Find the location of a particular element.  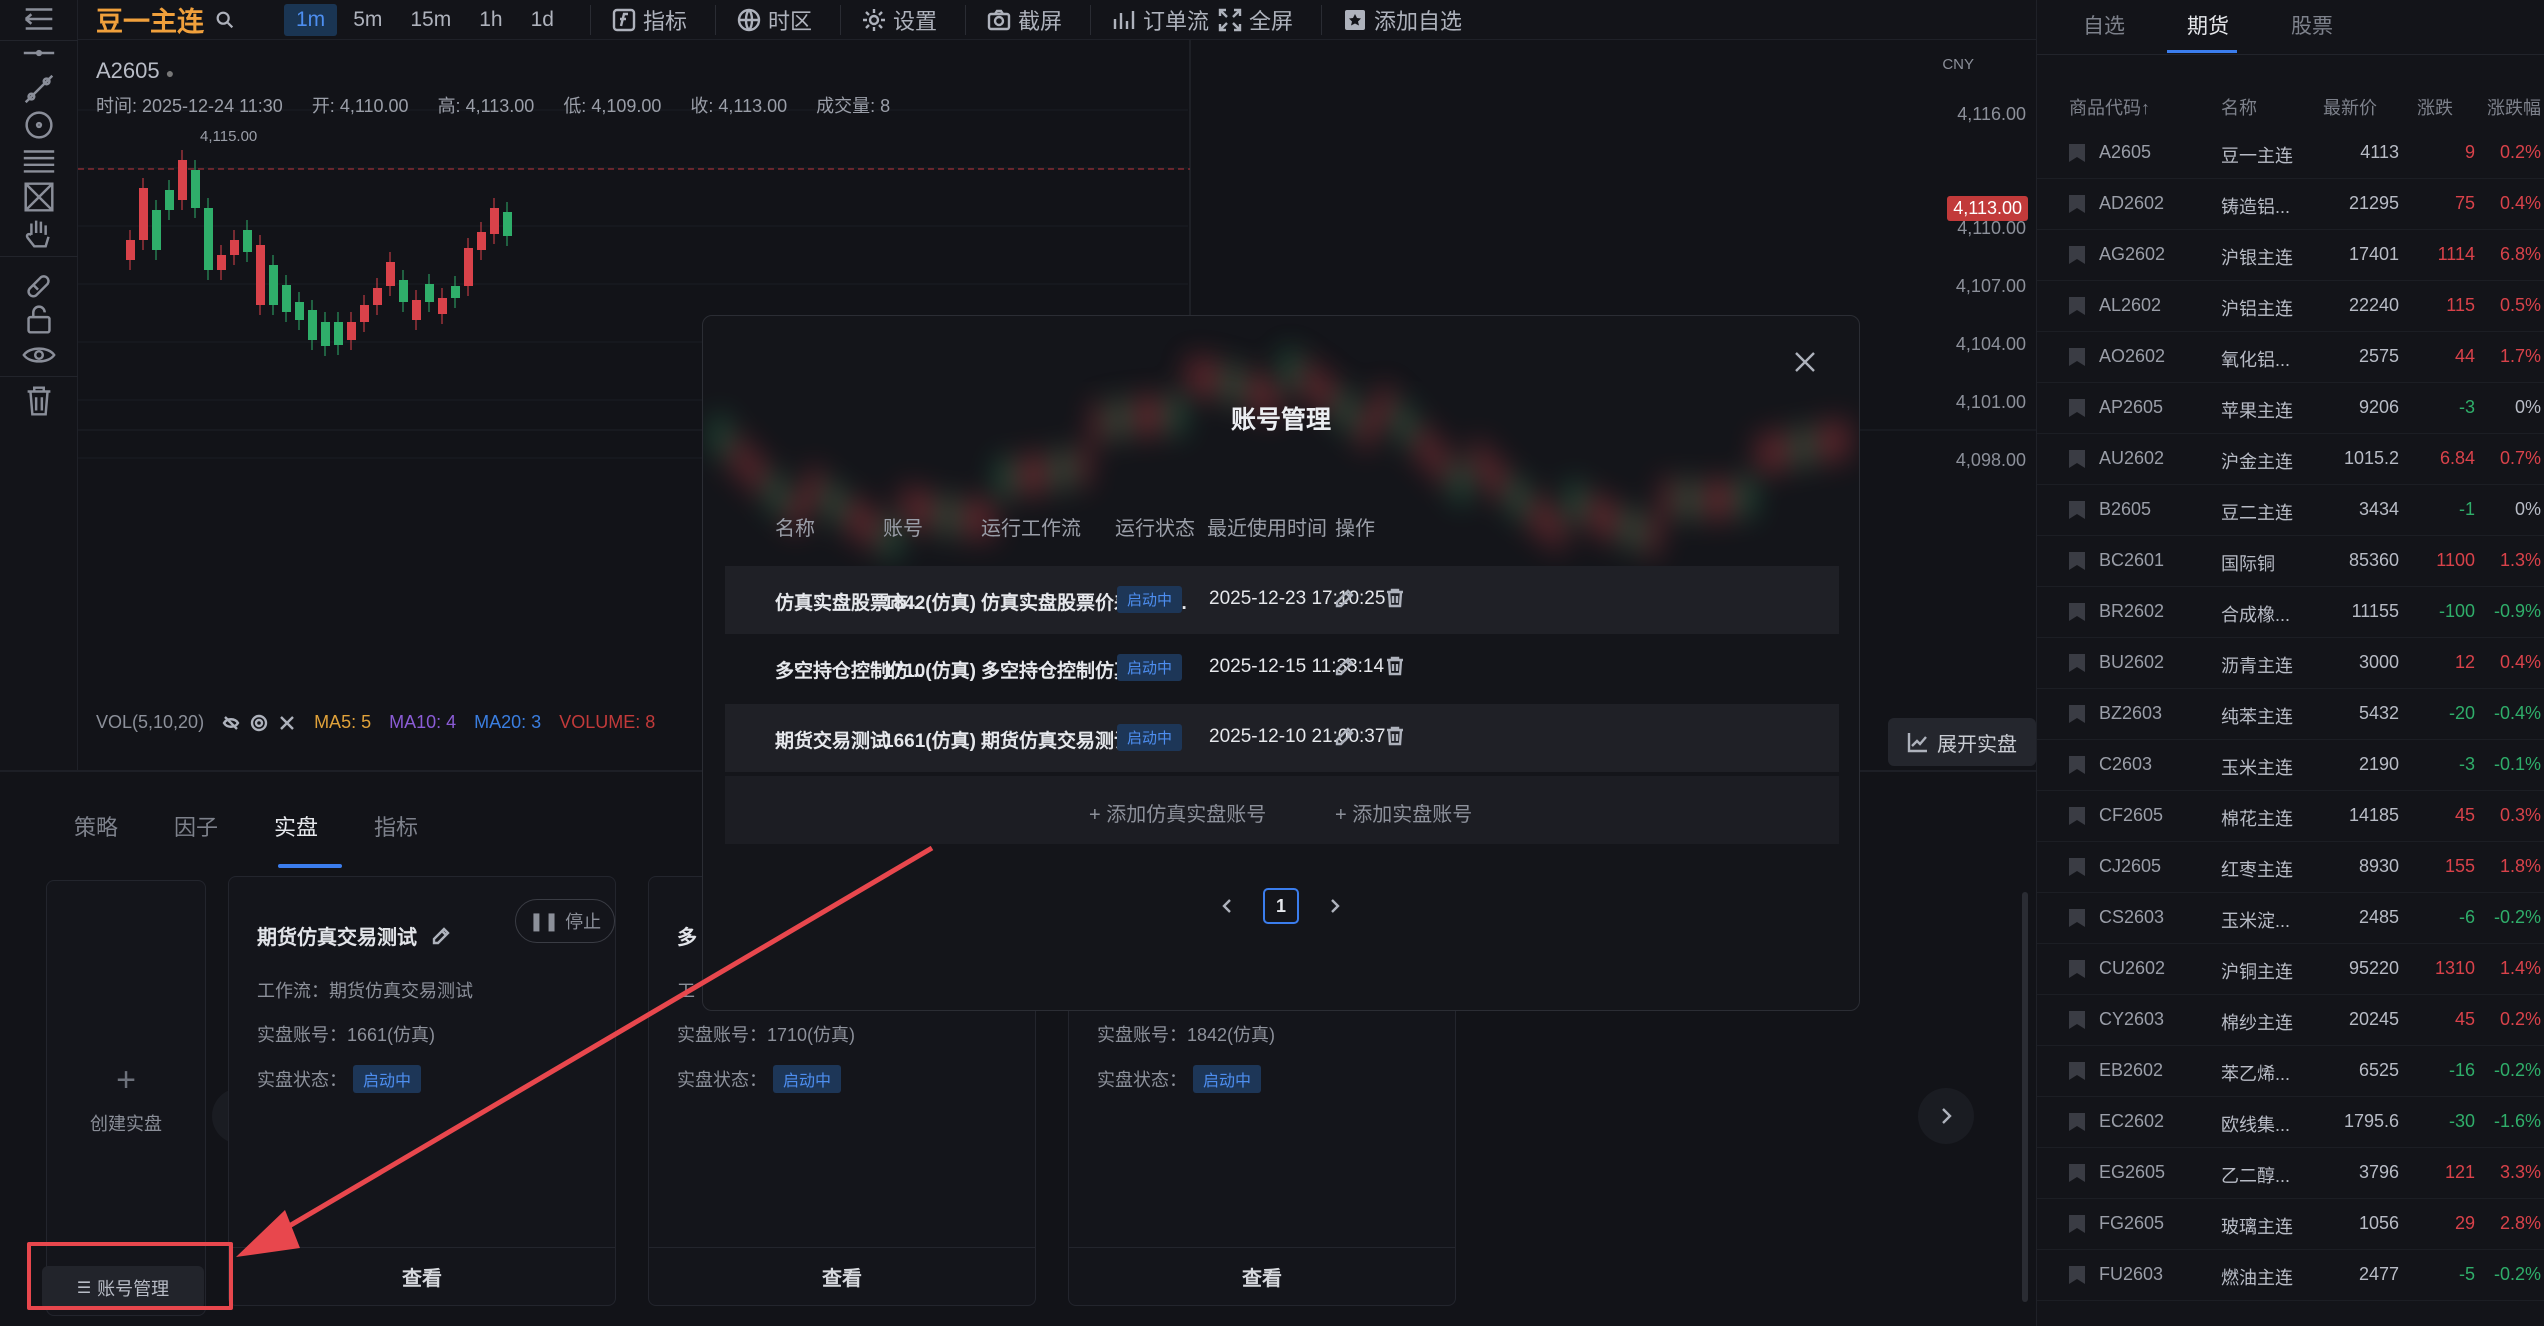

arrow-head is located at coordinates (268, 1233).